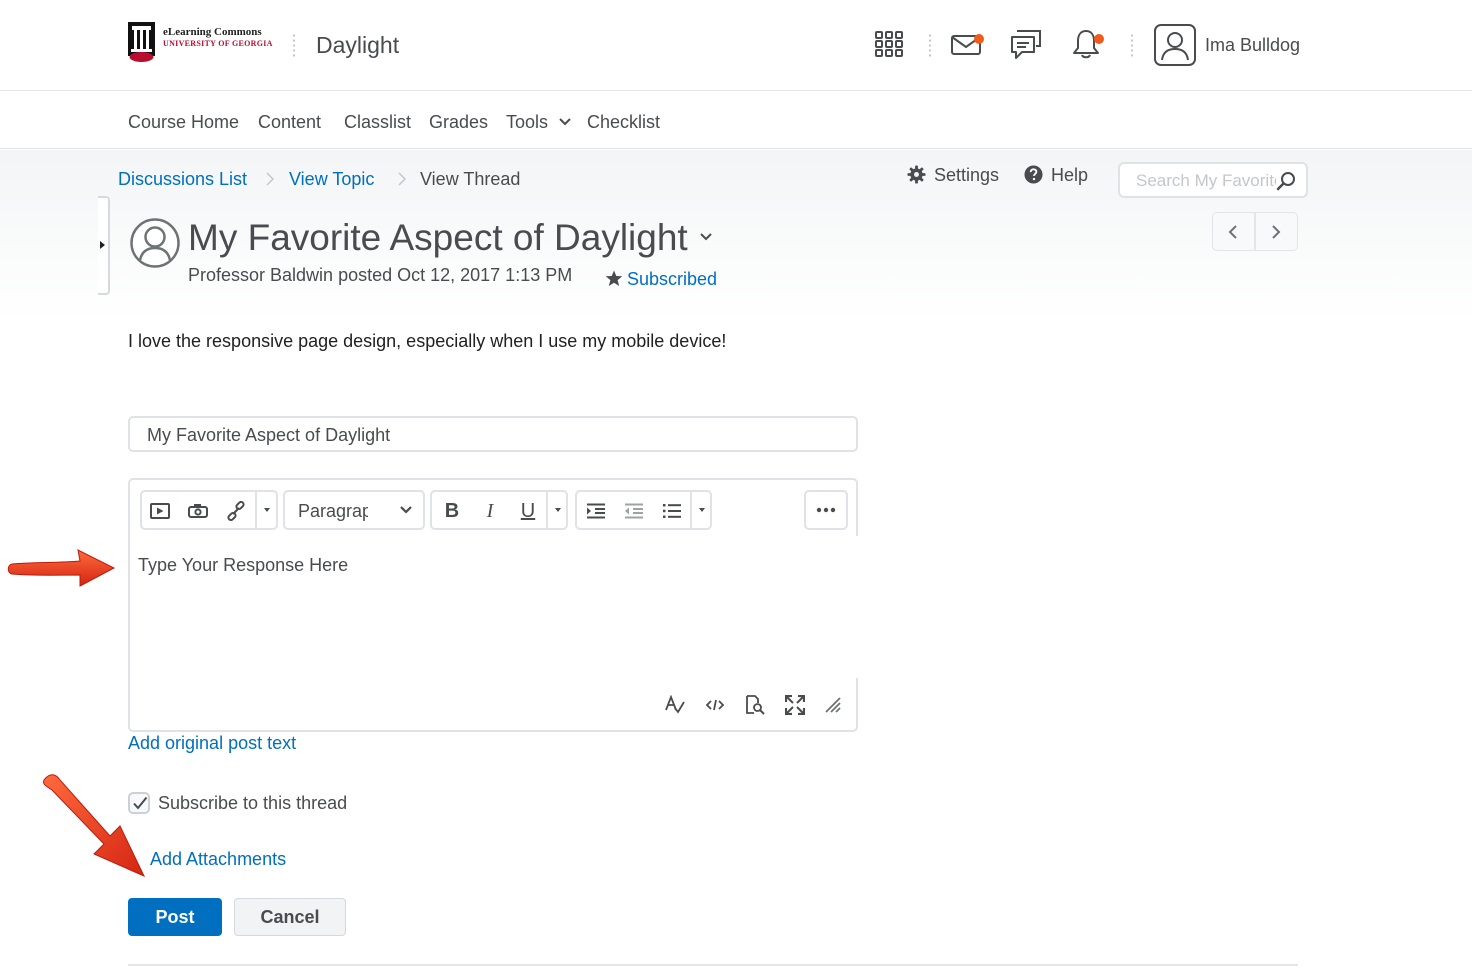 Image resolution: width=1472 pixels, height=968 pixels. I want to click on insert-more-dropdown-icon, so click(267, 510).